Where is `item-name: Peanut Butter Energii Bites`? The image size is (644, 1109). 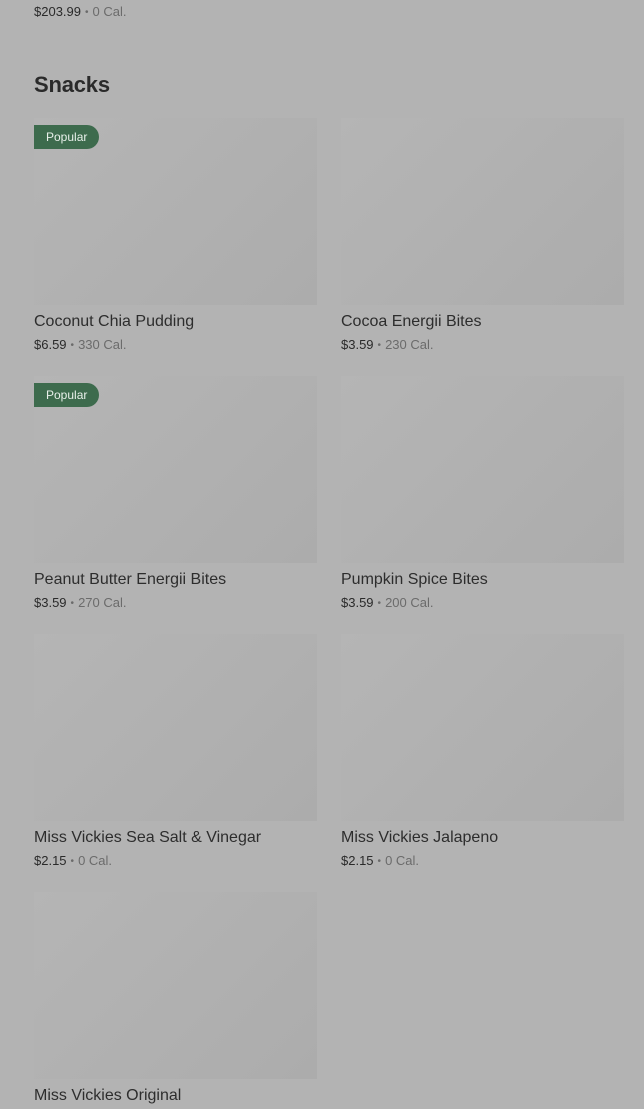
item-name: Peanut Butter Energii Bites is located at coordinates (130, 579).